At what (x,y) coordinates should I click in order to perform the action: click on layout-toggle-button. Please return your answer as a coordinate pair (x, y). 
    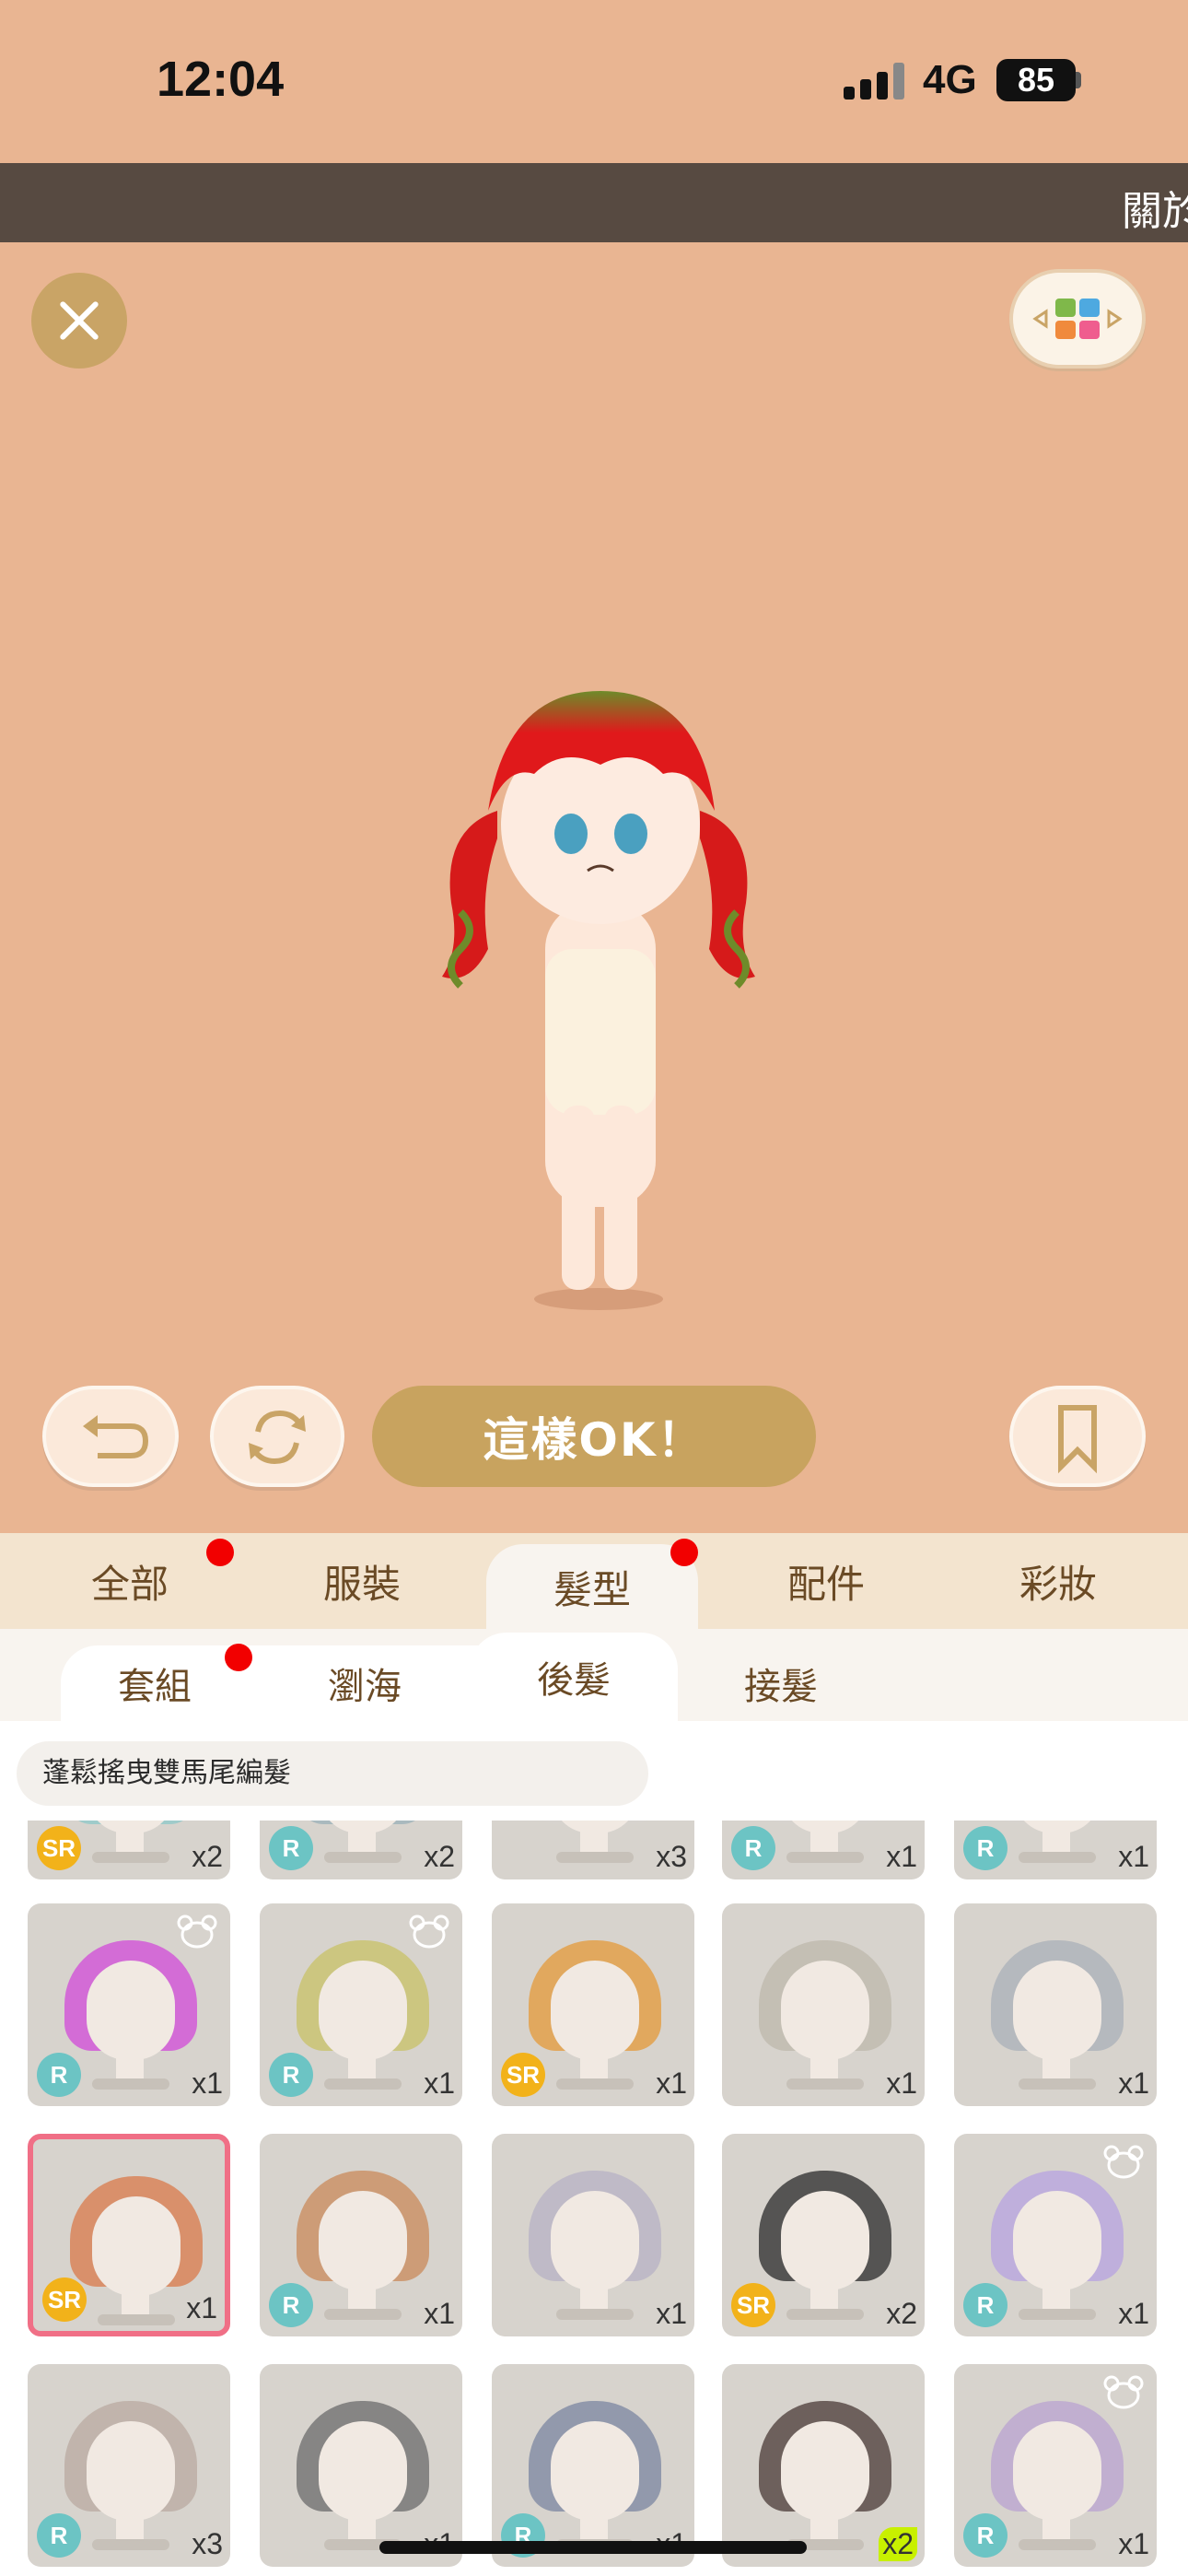
    Looking at the image, I should click on (1077, 319).